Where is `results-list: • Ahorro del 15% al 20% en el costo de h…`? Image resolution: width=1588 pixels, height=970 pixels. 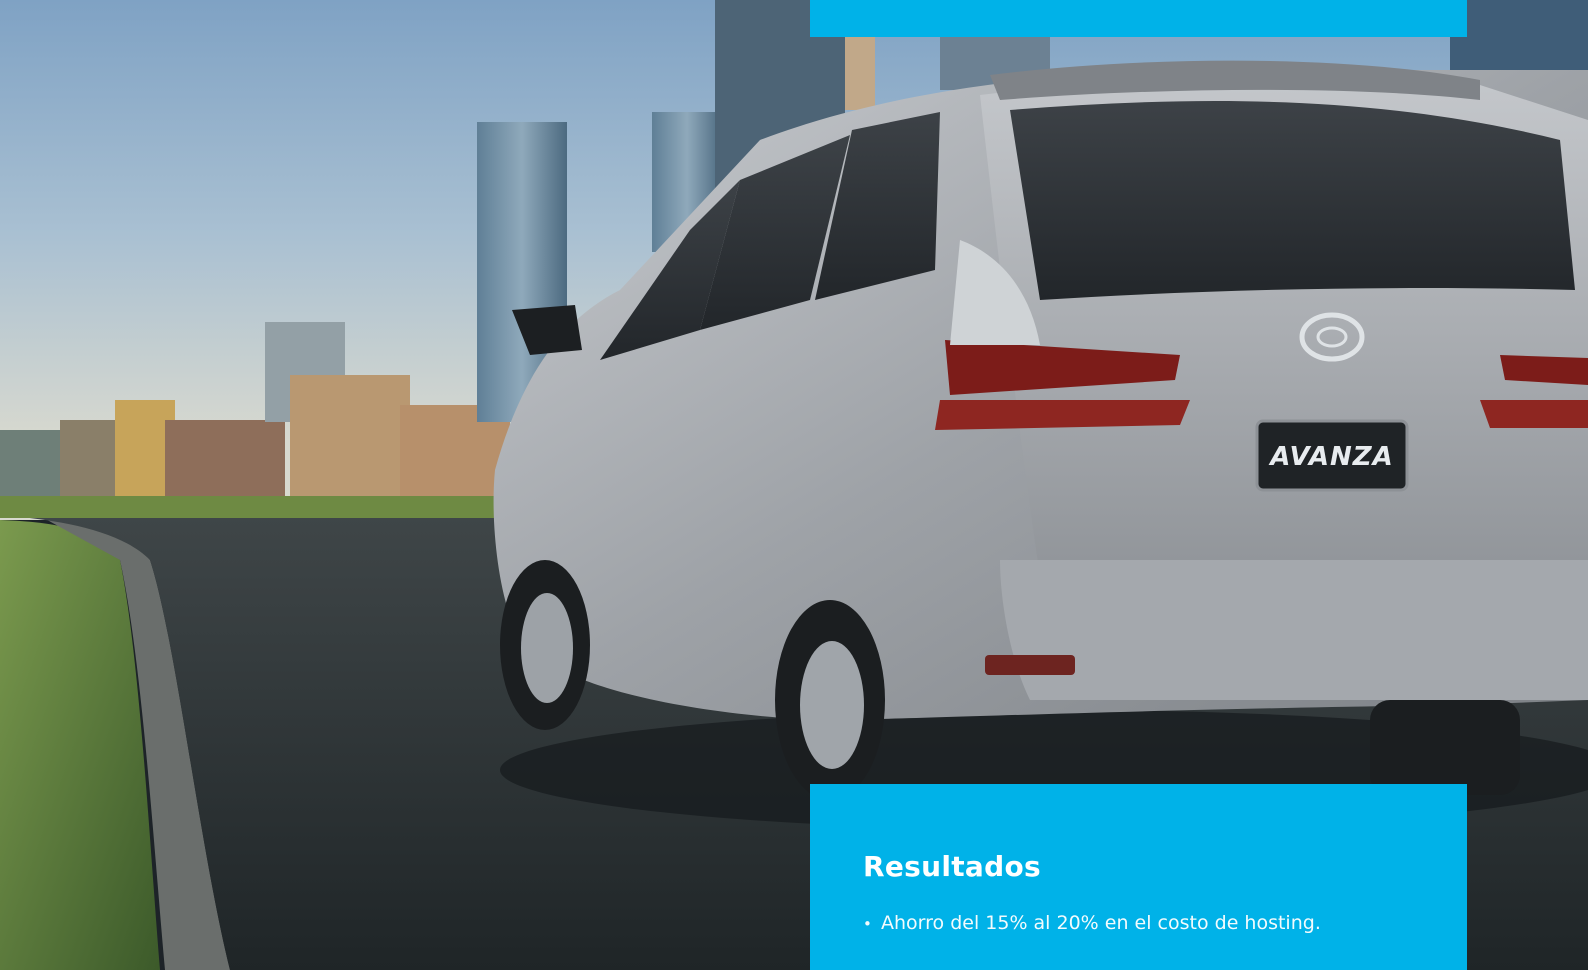 results-list: • Ahorro del 15% al 20% en el costo de h… is located at coordinates (1139, 923).